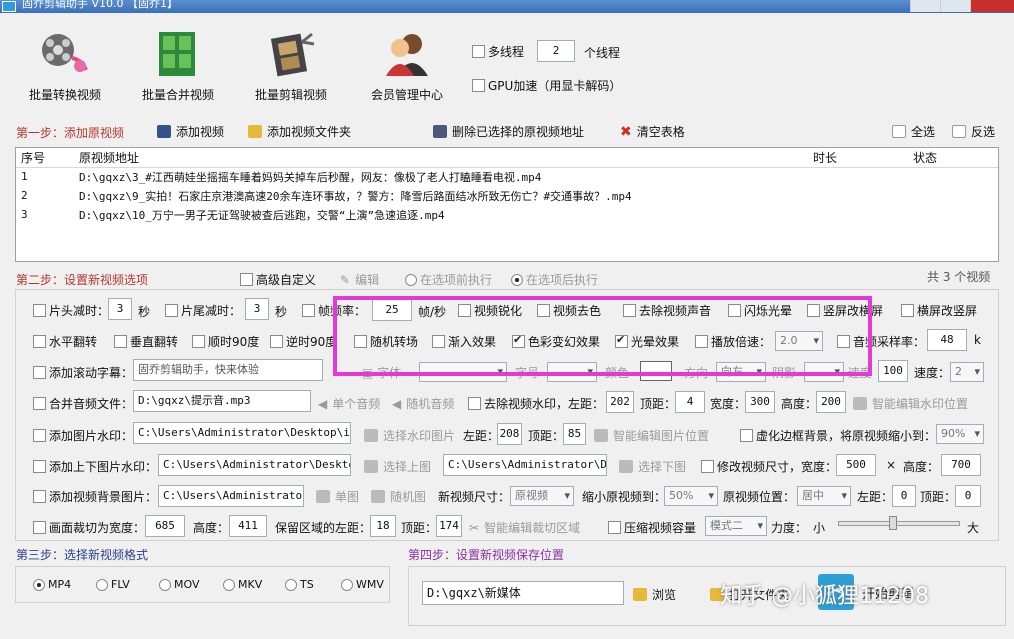 This screenshot has width=1014, height=639. Describe the element at coordinates (362, 584) in the screenshot. I see `format-wmv: WMV` at that location.